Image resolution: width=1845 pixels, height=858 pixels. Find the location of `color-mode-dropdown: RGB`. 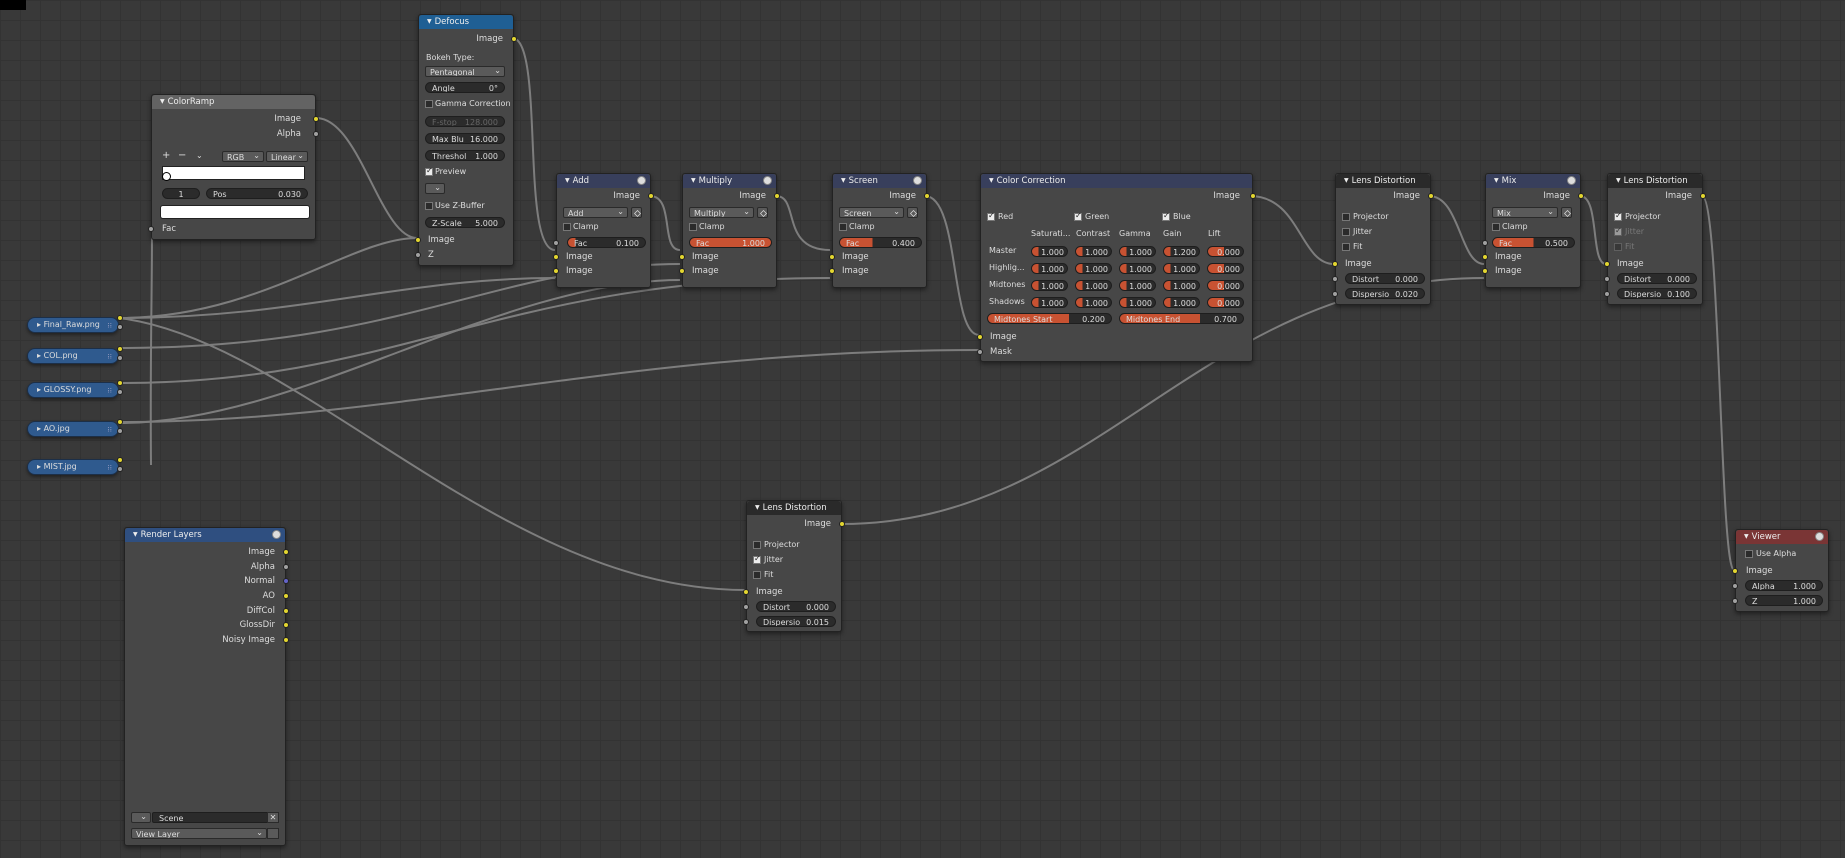

color-mode-dropdown: RGB is located at coordinates (243, 156).